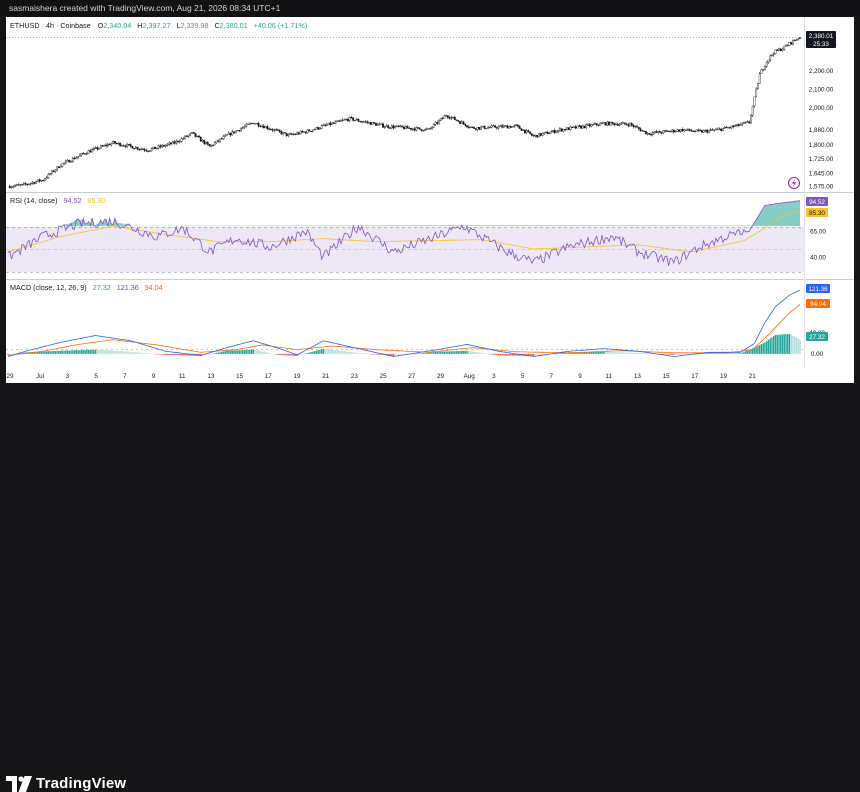 The image size is (860, 792). I want to click on rsi-tick-label: 40.00, so click(818, 258).